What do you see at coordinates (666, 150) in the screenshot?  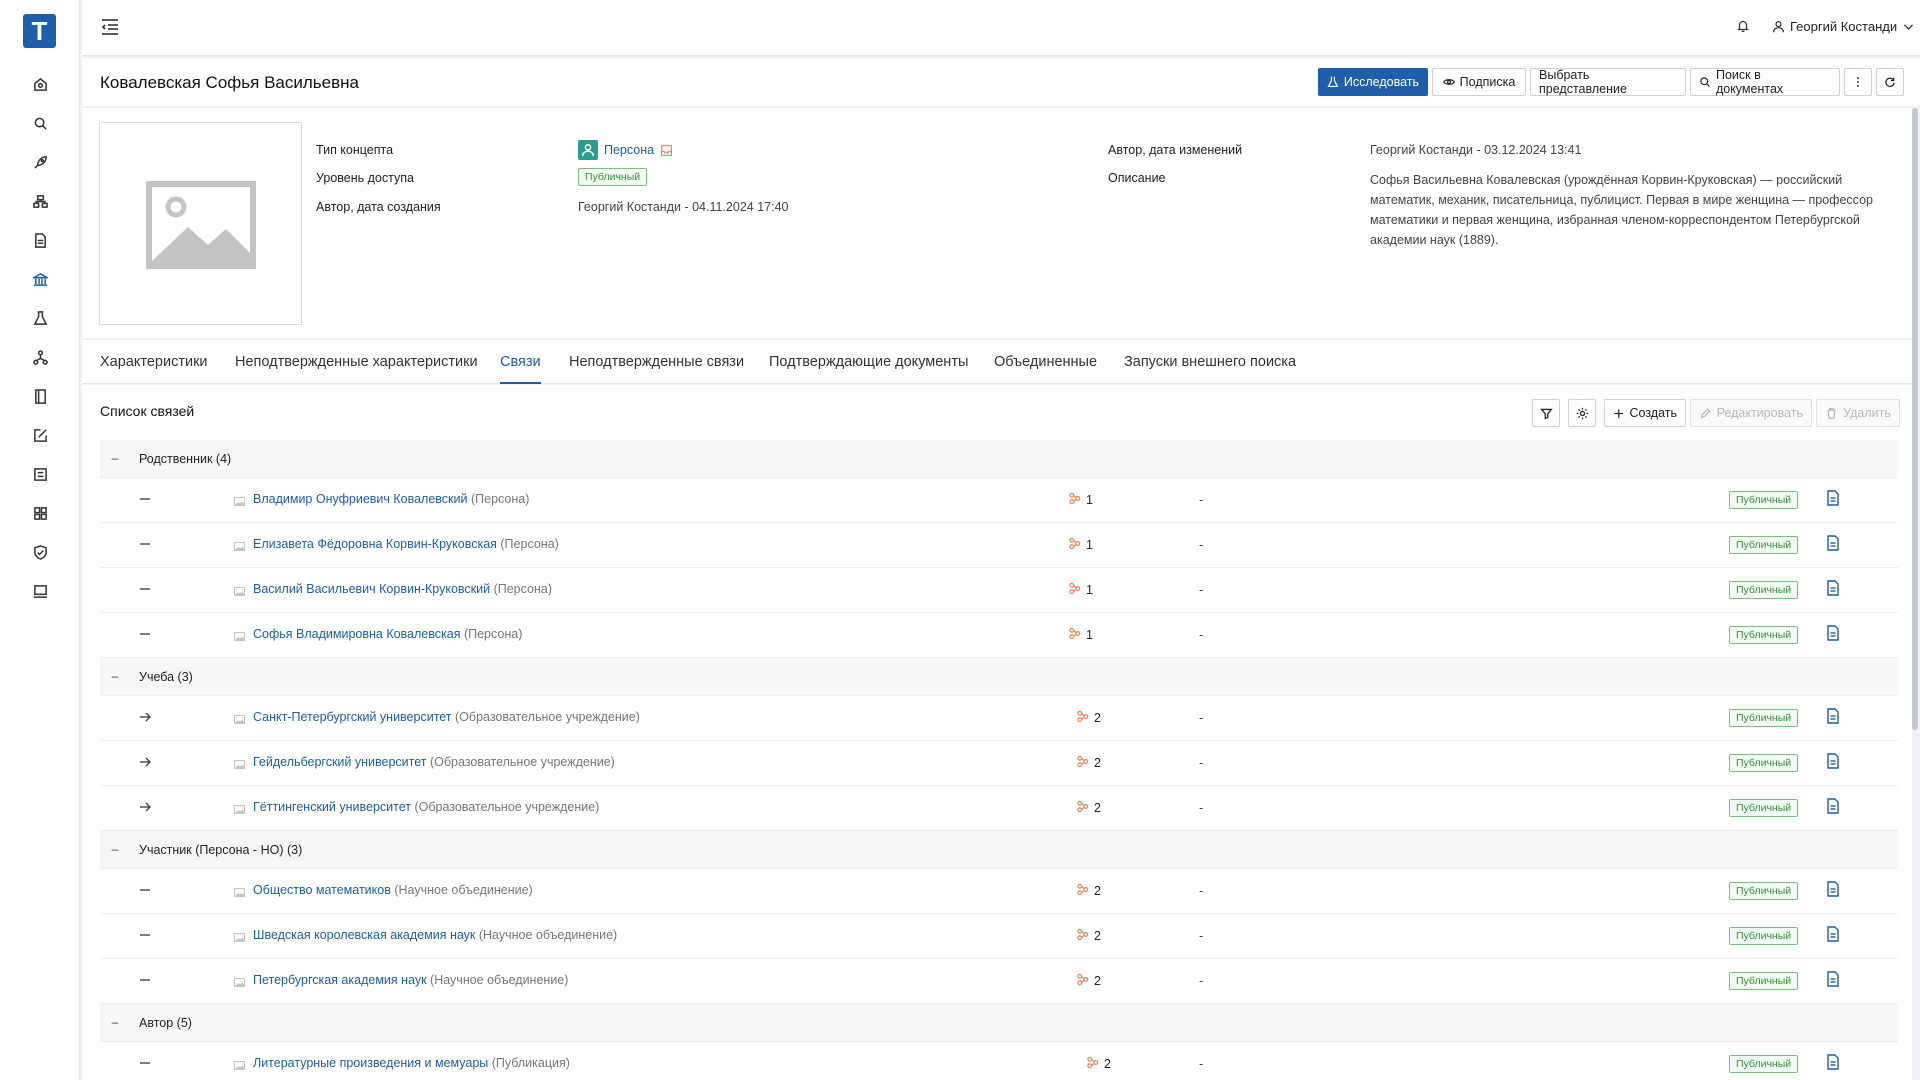 I see `inbox-icon` at bounding box center [666, 150].